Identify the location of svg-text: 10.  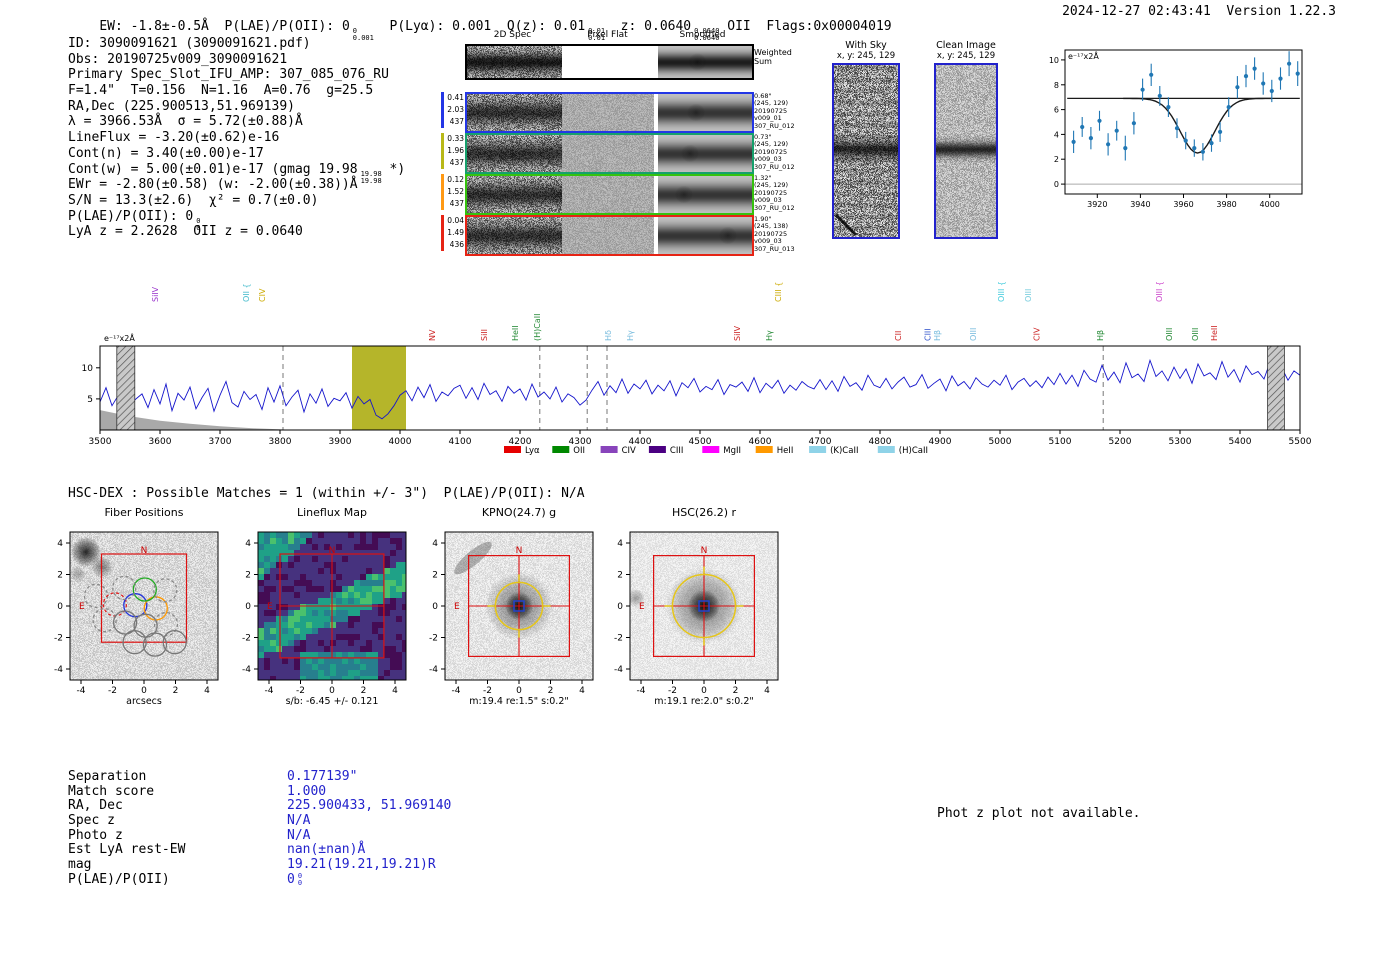
(88, 369).